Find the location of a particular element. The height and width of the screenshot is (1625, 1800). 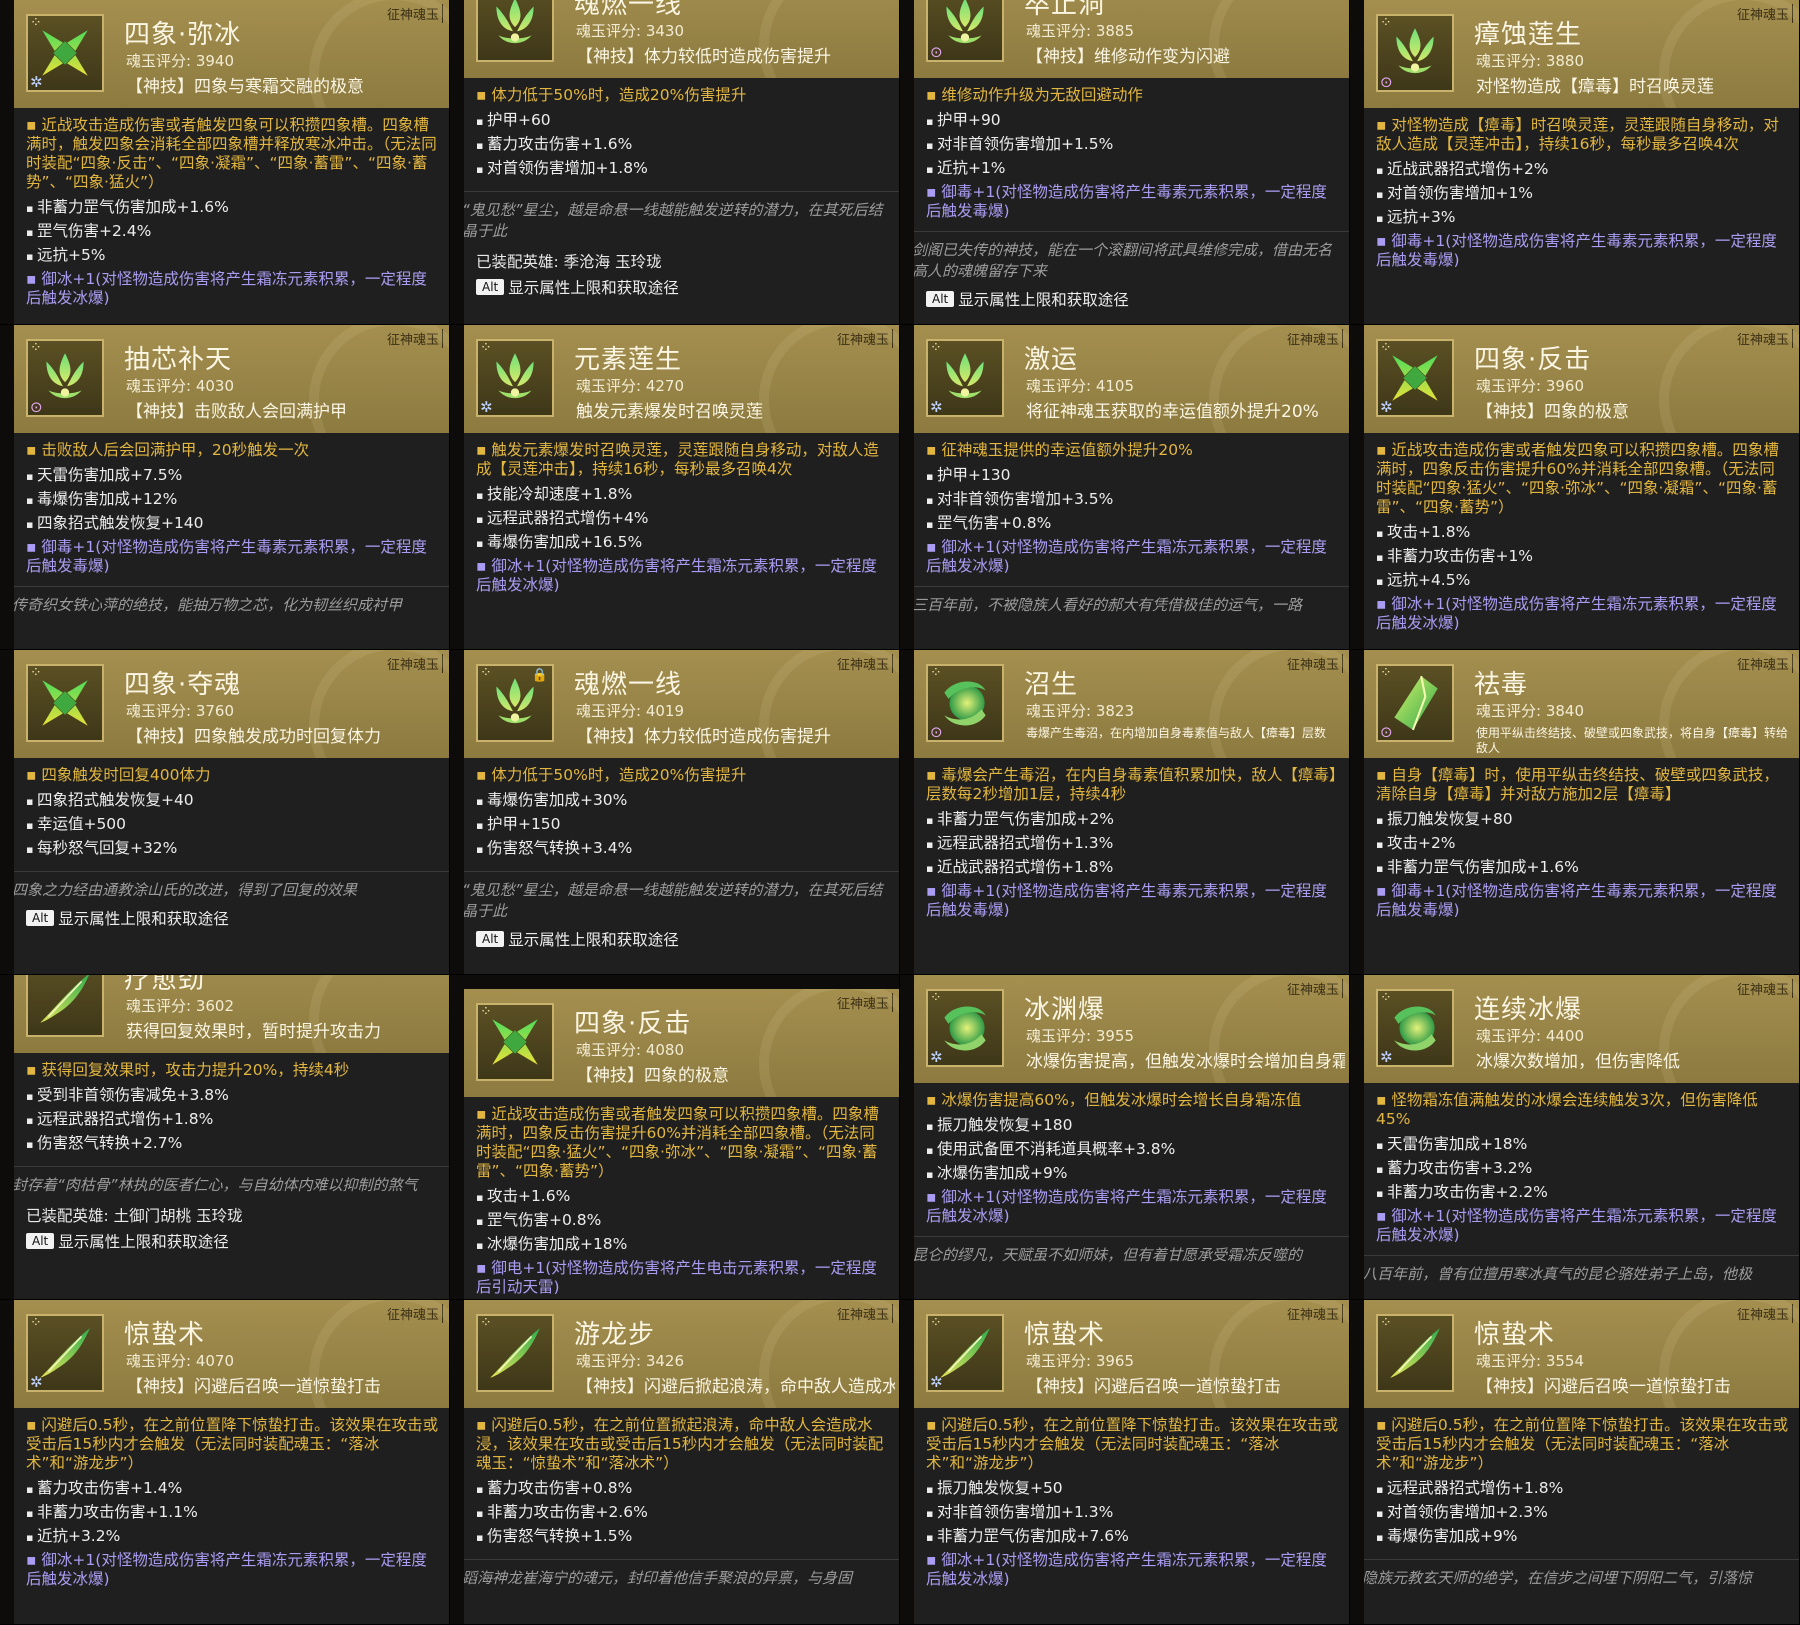

lore-text: 蹈海神龙崔海宁的魂元，封印着他信手聚浪的异禀，与身固 is located at coordinates (681, 1577).